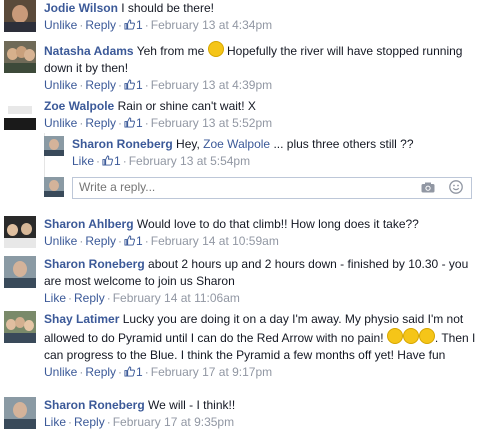  I want to click on timestamp: February 13 at 4:39pm, so click(211, 85).